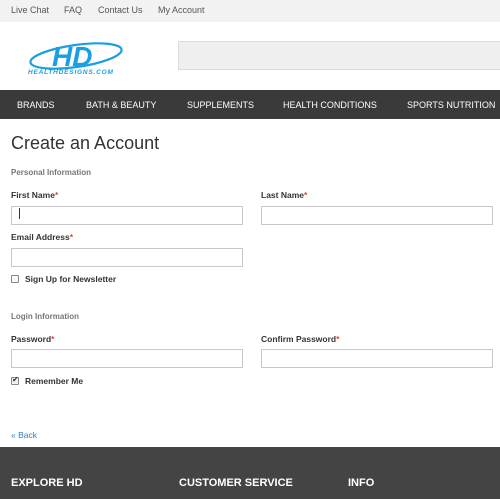  Describe the element at coordinates (220, 105) in the screenshot. I see `nav-item-supplements: SUPPLEMENTS` at that location.